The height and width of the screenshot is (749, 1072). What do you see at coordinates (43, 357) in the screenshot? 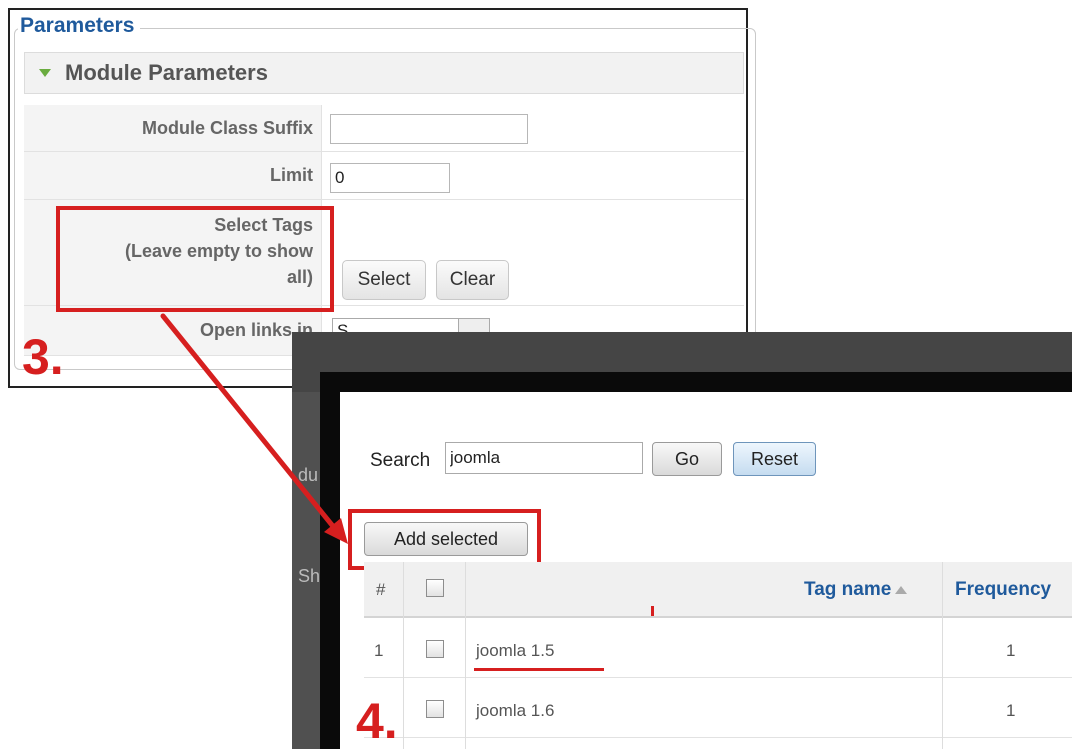
I see `step-3-label: 3.` at bounding box center [43, 357].